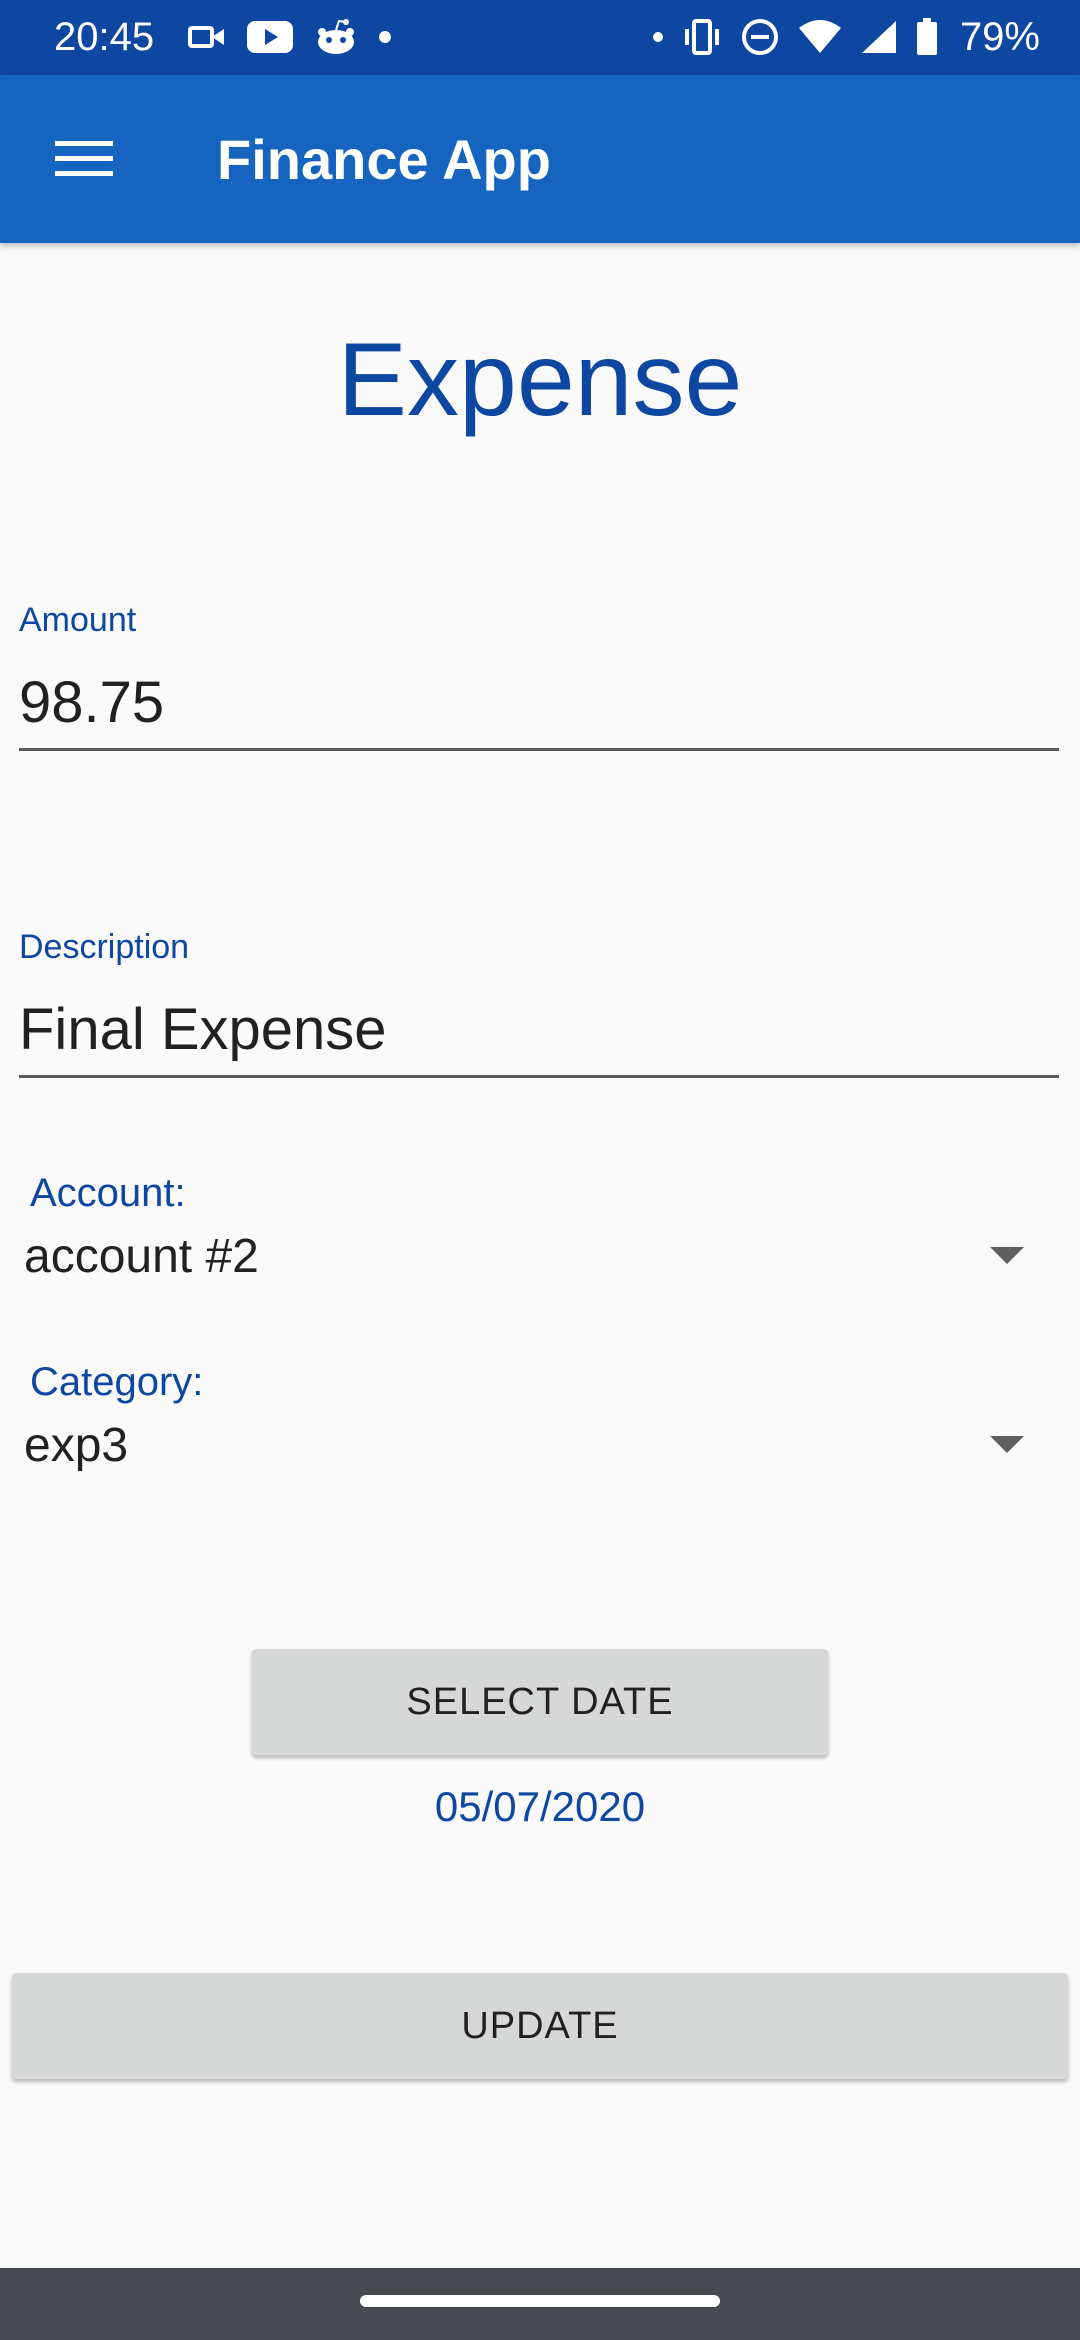 This screenshot has height=2340, width=1080. Describe the element at coordinates (207, 37) in the screenshot. I see `video-camera-icon` at that location.